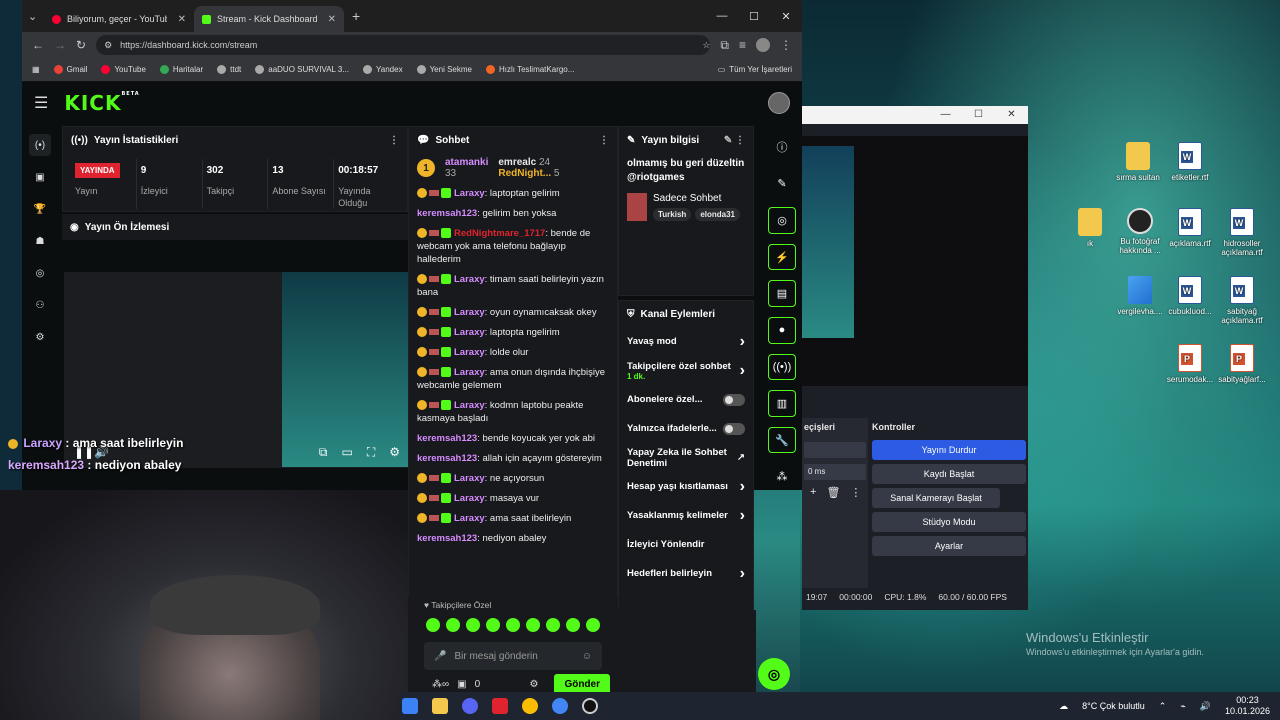  What do you see at coordinates (782, 184) in the screenshot?
I see `edit-icon: ✎` at bounding box center [782, 184].